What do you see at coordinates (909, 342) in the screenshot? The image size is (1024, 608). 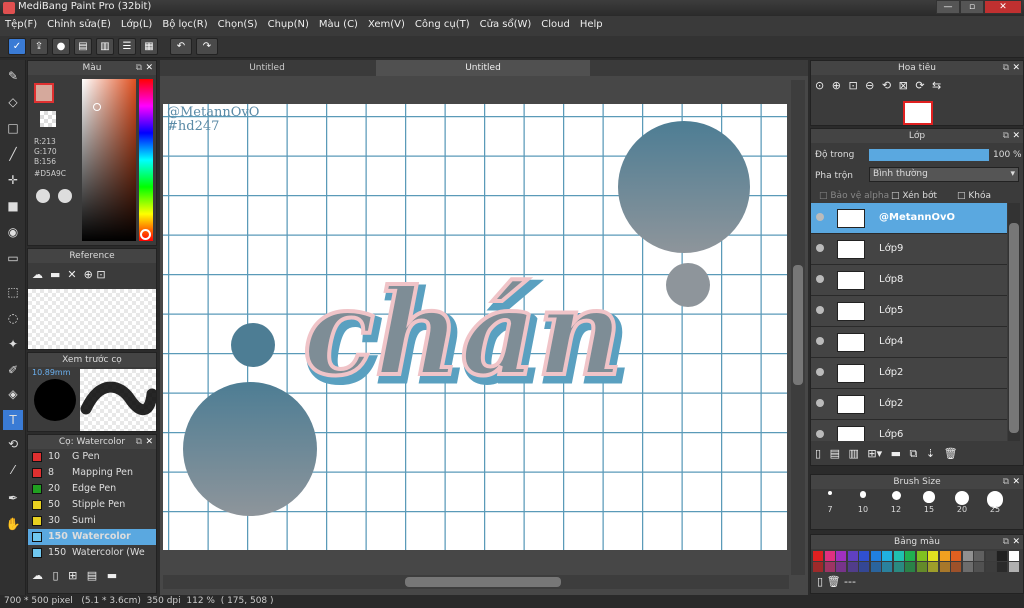 I see `layer-row: Lớp4` at bounding box center [909, 342].